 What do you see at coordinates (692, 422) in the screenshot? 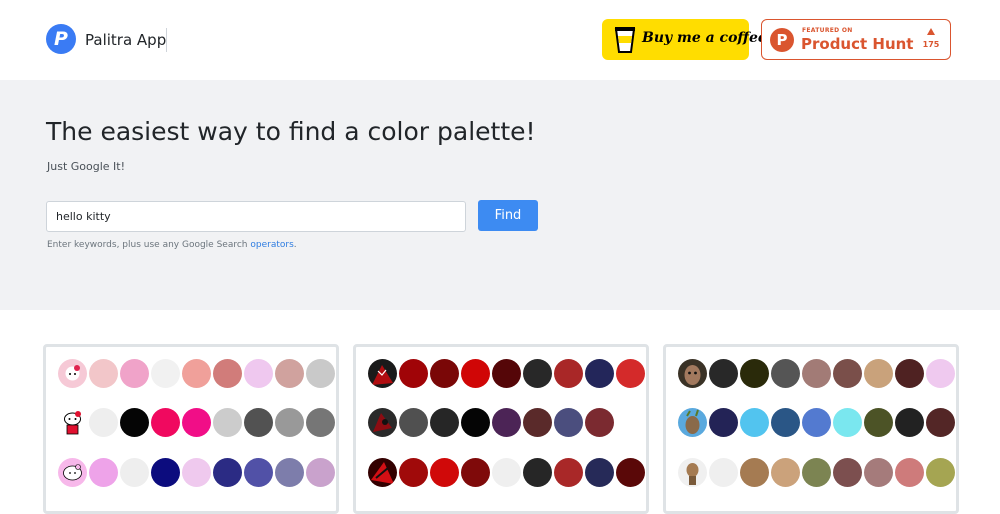
I see `groot-blue-thumb` at bounding box center [692, 422].